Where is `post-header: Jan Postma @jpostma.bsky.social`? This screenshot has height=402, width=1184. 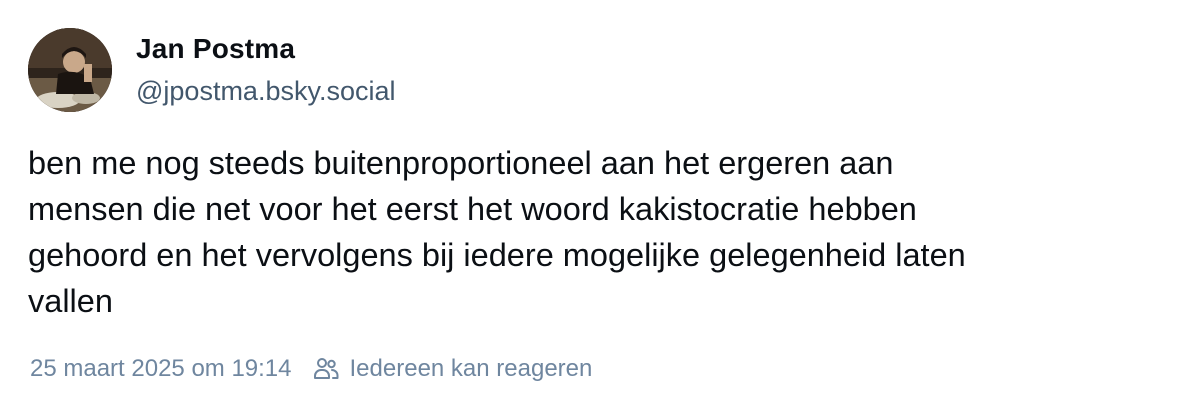
post-header: Jan Postma @jpostma.bsky.social is located at coordinates (212, 70).